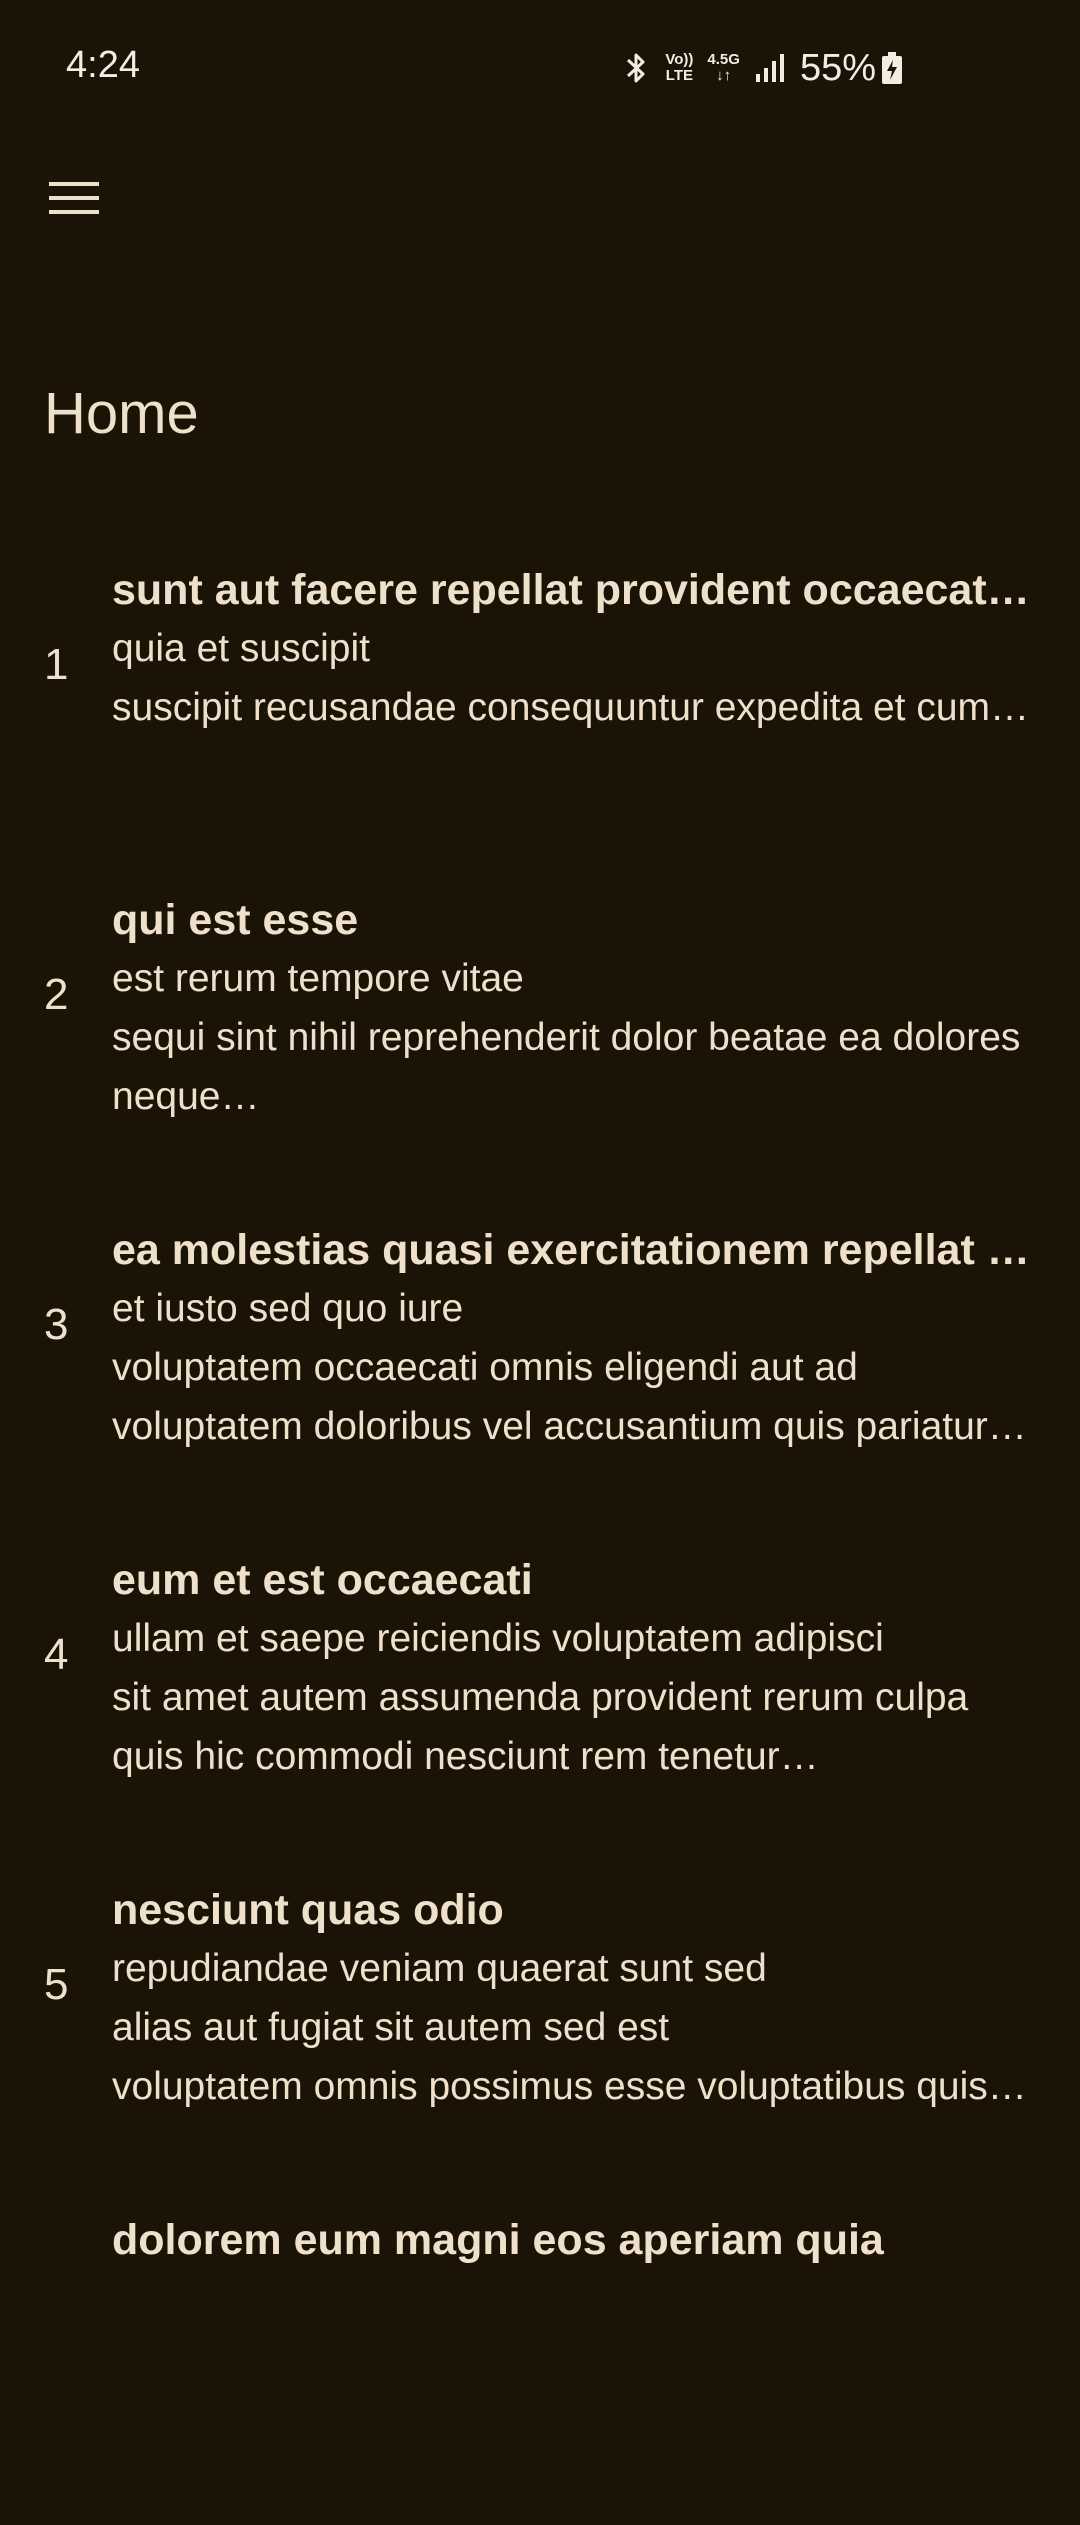 This screenshot has width=1080, height=2525. What do you see at coordinates (723, 67) in the screenshot?
I see `data-arrows-icon: 4.5G ↓↑` at bounding box center [723, 67].